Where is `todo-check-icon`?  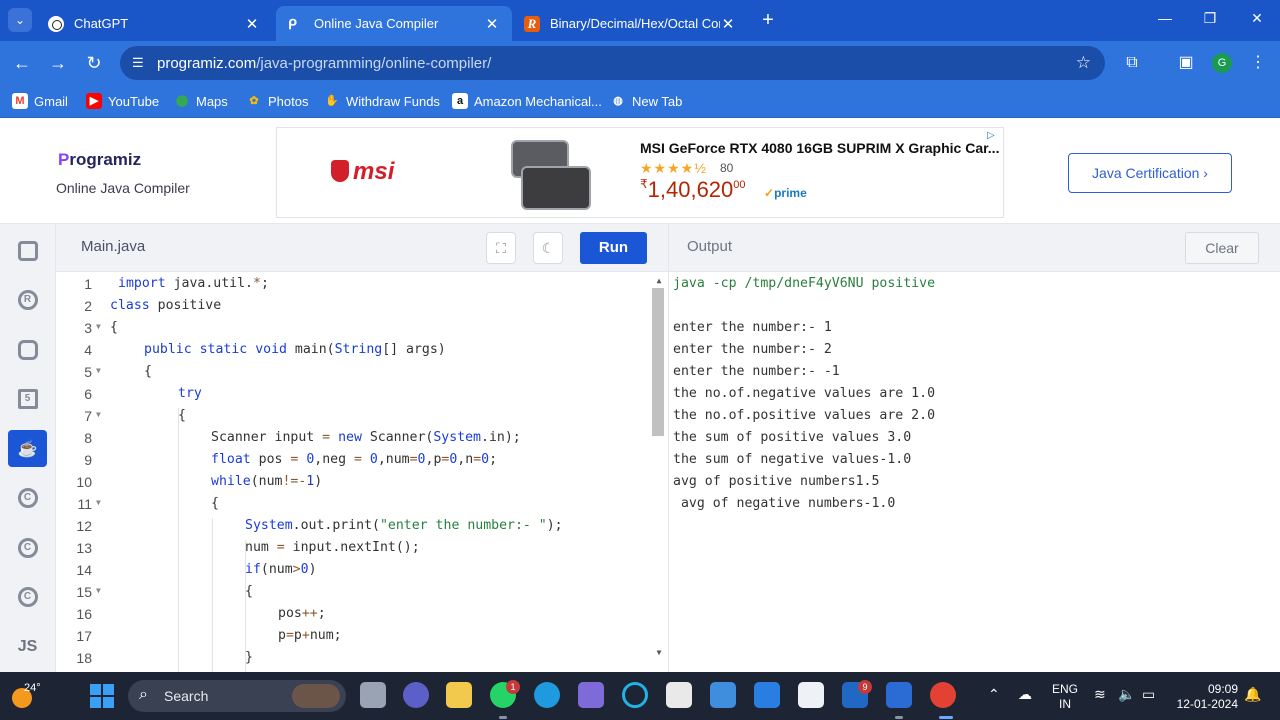 todo-check-icon is located at coordinates (767, 695).